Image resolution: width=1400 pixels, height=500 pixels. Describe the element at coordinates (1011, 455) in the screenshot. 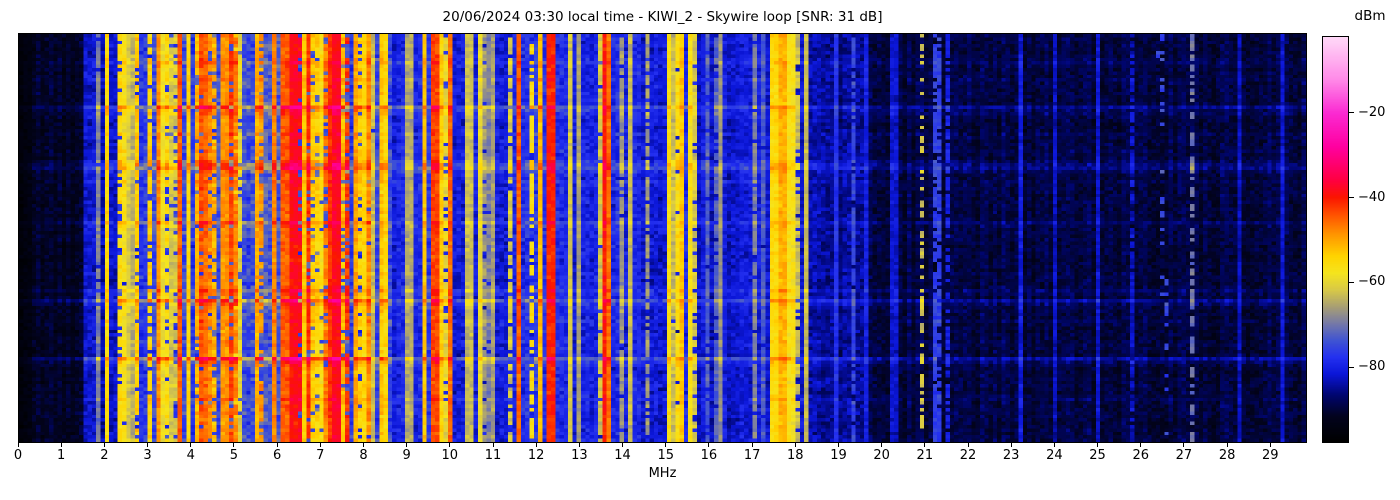

I see `x-tick-label: 23` at that location.